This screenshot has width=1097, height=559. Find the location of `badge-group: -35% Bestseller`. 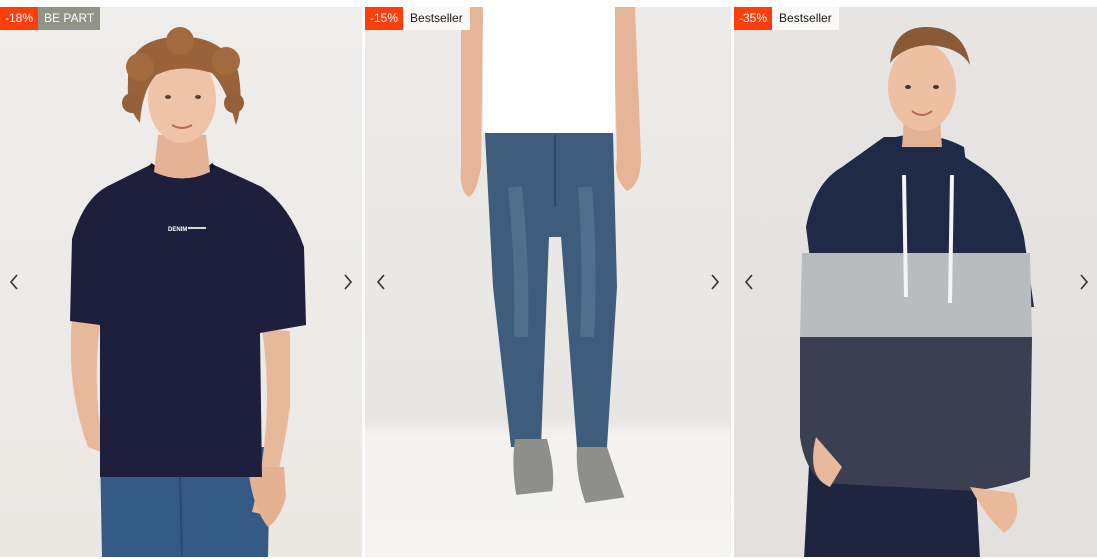

badge-group: -35% Bestseller is located at coordinates (786, 18).